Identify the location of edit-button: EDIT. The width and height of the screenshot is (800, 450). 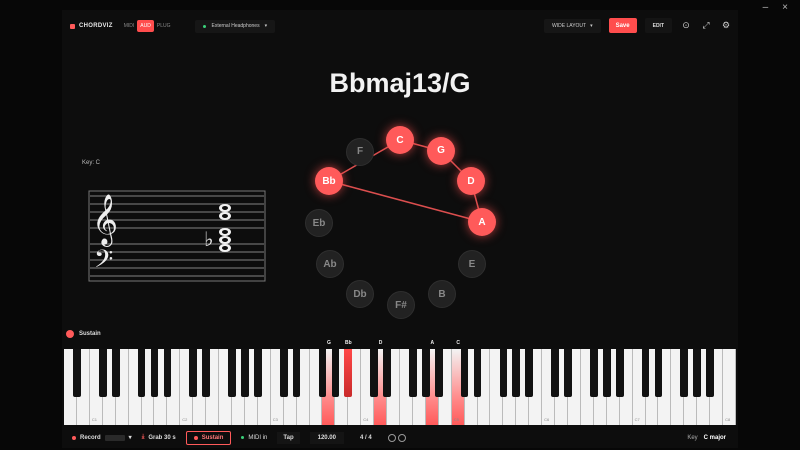
(658, 25).